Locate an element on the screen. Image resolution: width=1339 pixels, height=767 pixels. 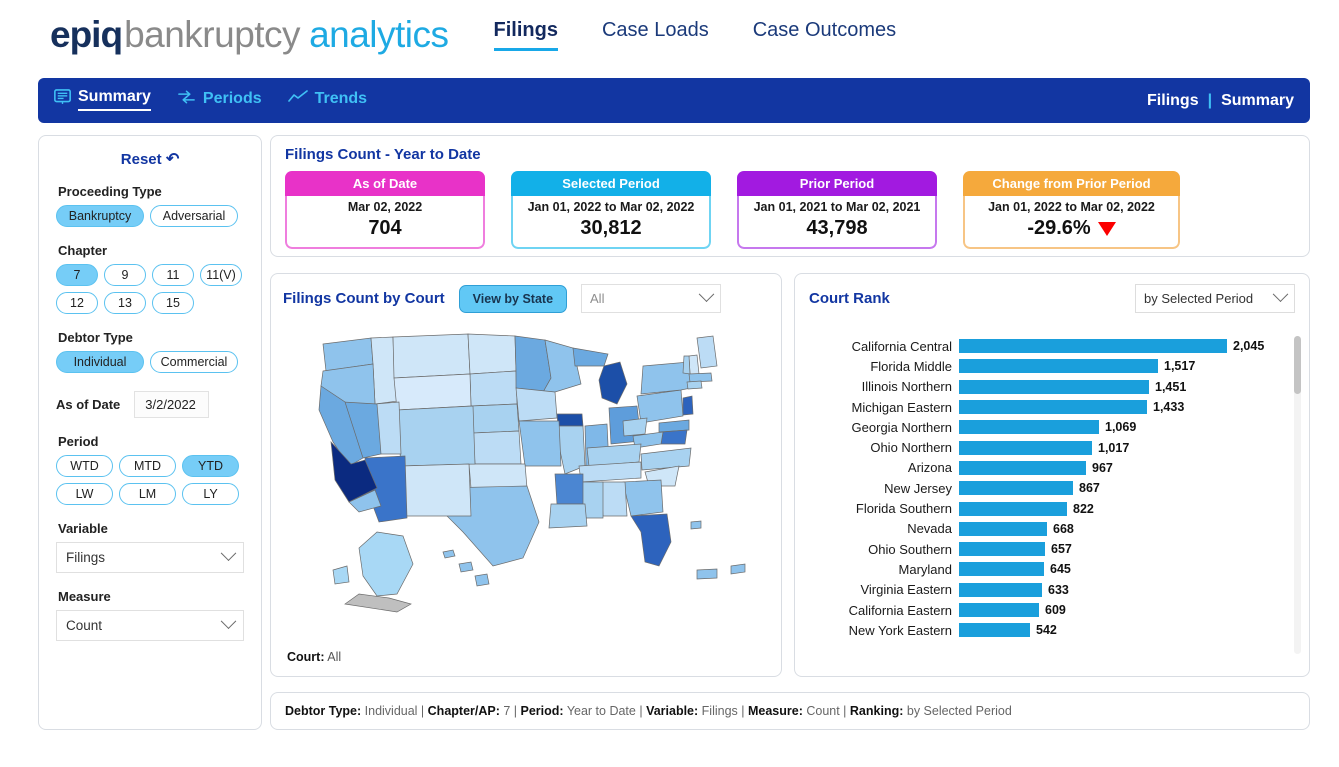
status-segment-value: by Selected Period is located at coordinates (957, 711).